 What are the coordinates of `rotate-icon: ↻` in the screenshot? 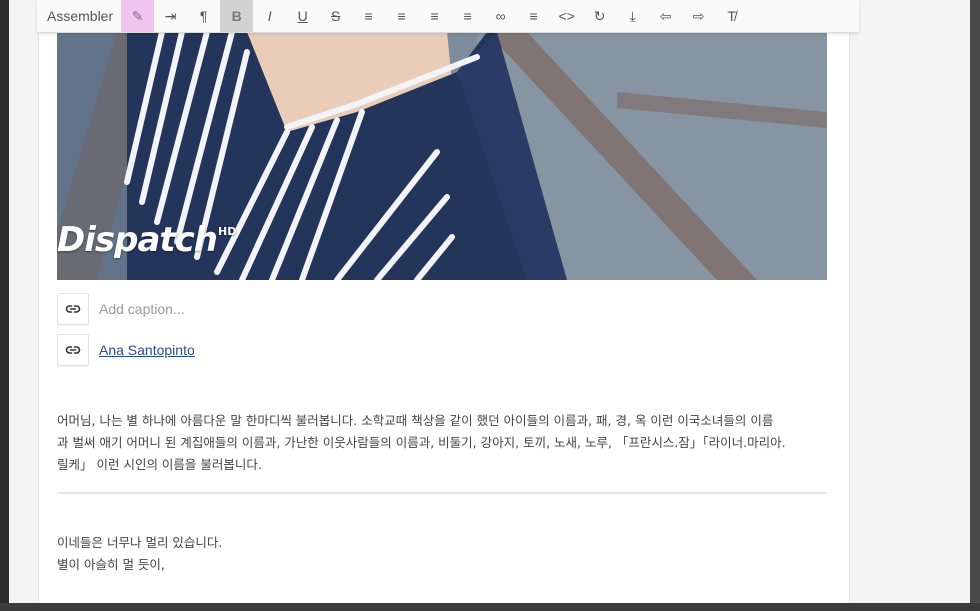 It's located at (599, 15).